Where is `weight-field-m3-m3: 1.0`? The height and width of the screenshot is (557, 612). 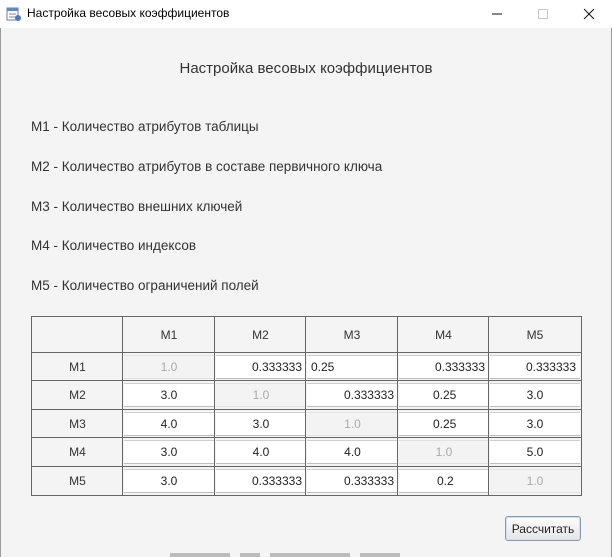
weight-field-m3-m3: 1.0 is located at coordinates (352, 424).